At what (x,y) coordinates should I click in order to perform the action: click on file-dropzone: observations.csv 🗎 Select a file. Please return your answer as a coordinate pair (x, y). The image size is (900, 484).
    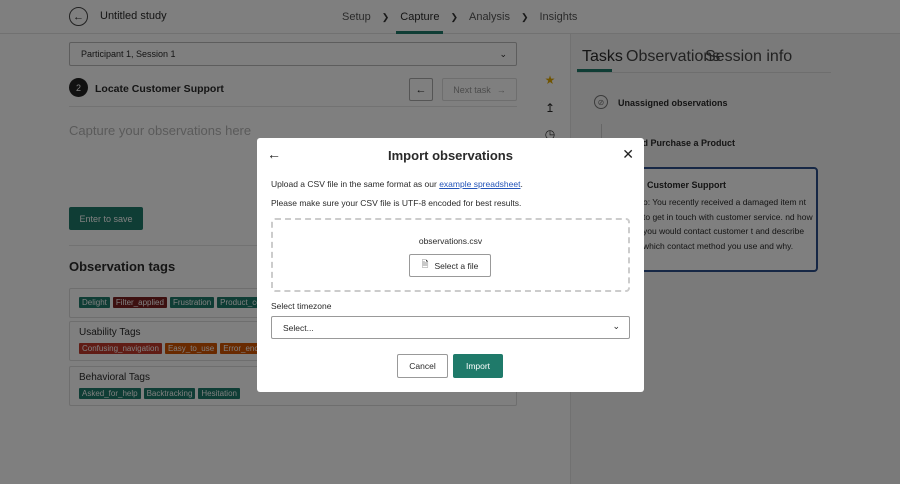
    Looking at the image, I should click on (450, 255).